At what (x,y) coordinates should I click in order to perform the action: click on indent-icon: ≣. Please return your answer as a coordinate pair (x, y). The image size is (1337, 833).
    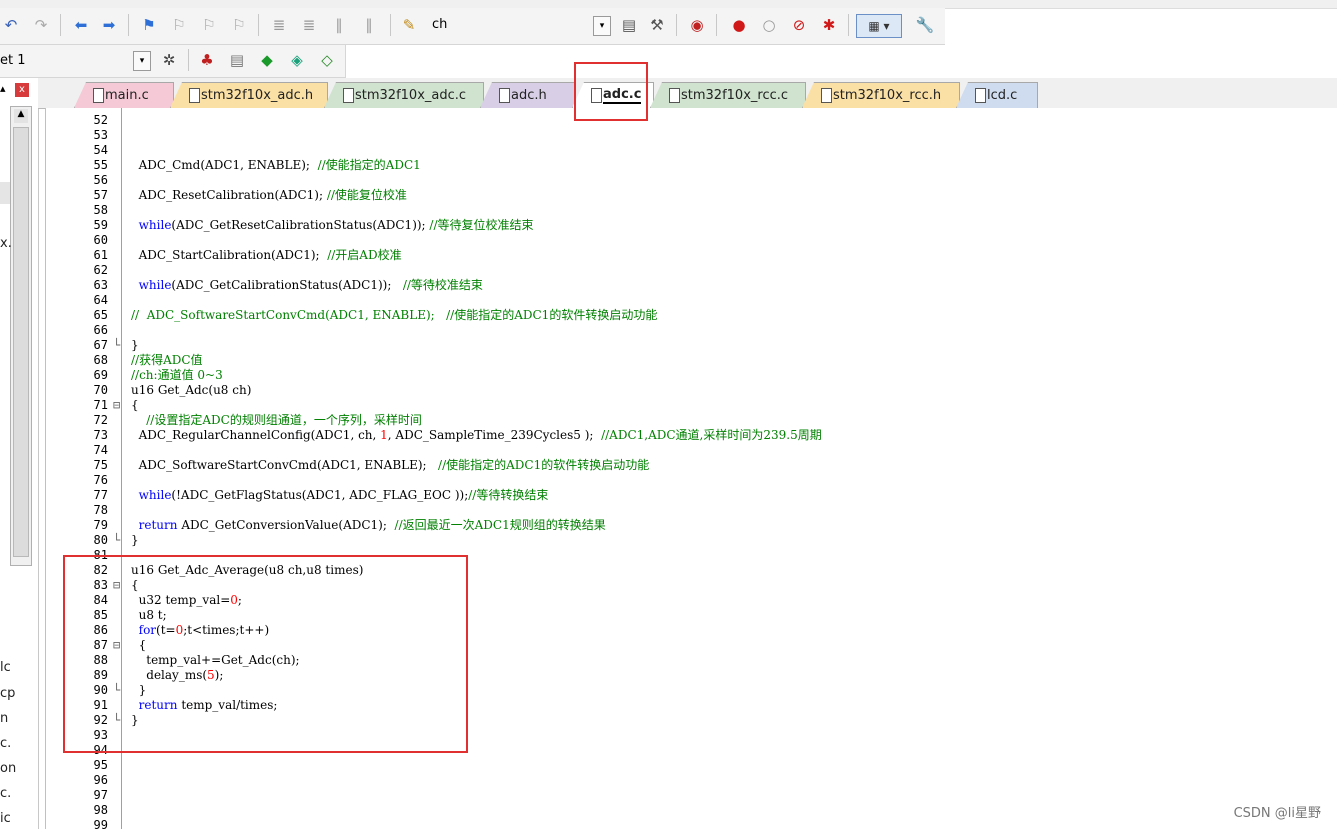
    Looking at the image, I should click on (279, 25).